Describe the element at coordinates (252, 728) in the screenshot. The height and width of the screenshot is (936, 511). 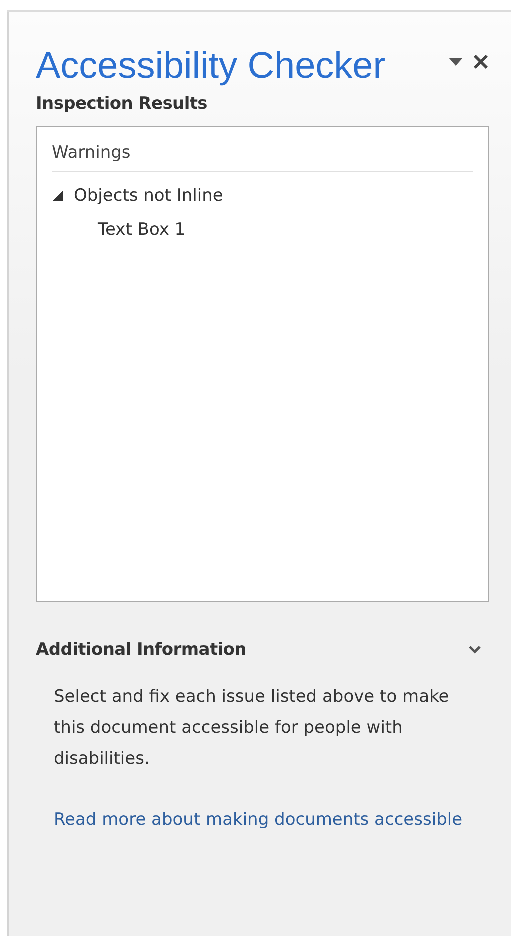
I see `info-text: Select and fix each issue listed above to make this document accessible for people with disabilities.` at that location.